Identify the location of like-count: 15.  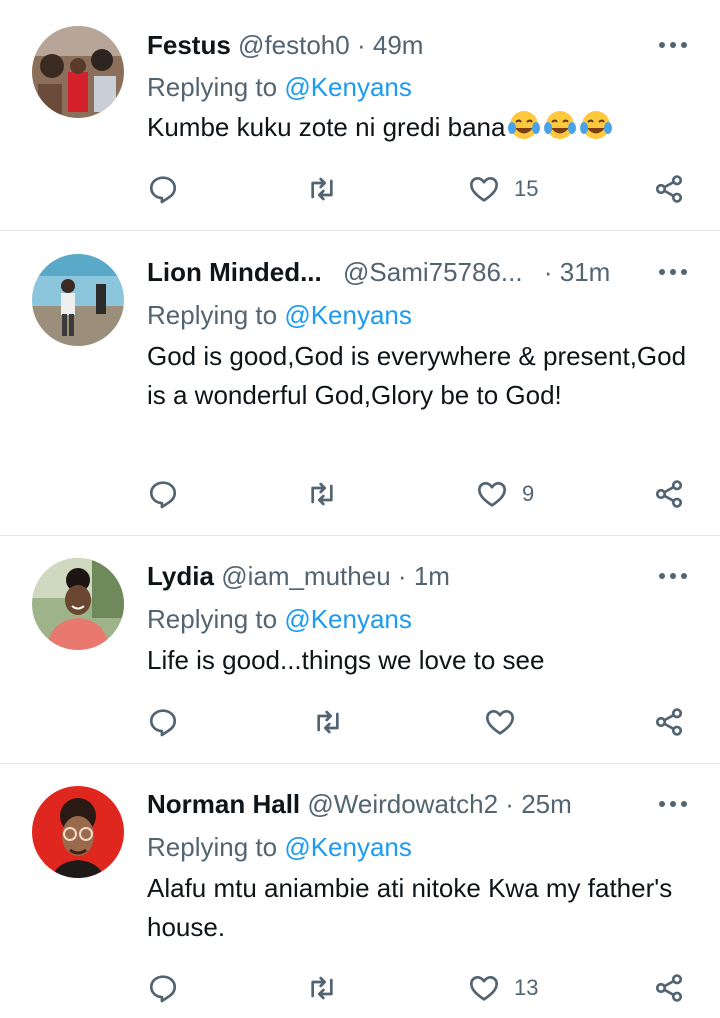
(526, 188).